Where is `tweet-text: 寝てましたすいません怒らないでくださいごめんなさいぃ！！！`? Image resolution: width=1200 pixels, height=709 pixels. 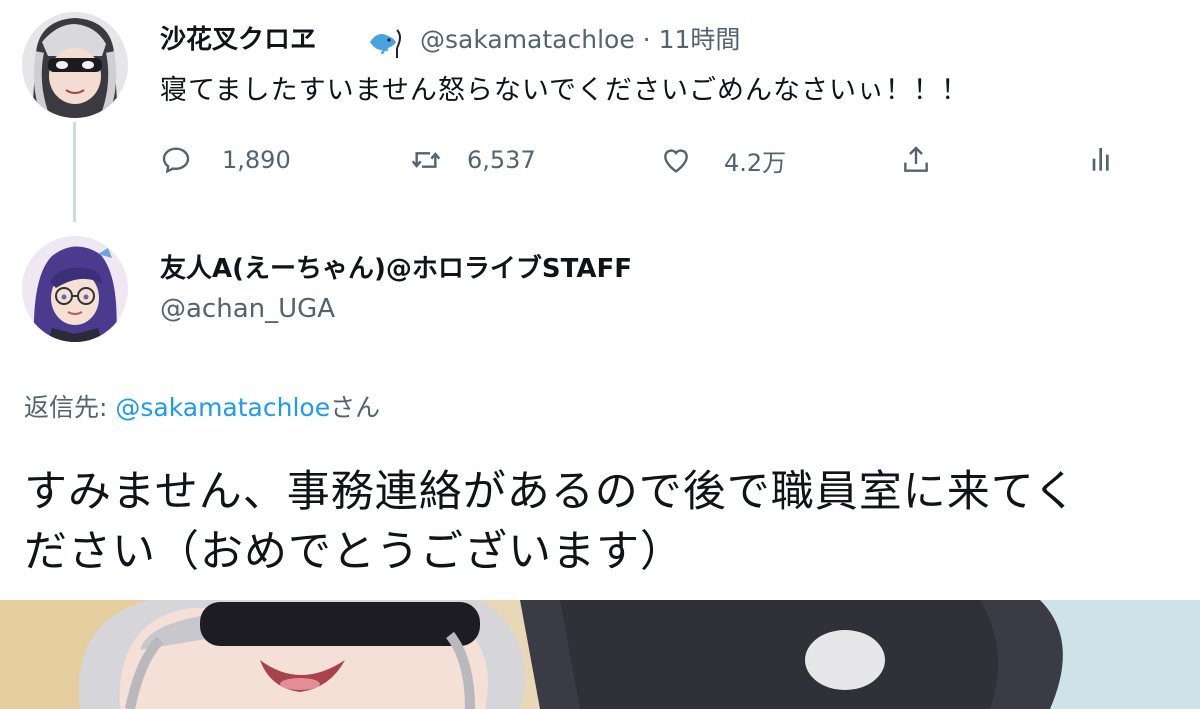 tweet-text: 寝てましたすいません怒らないでくださいごめんなさいぃ！！！ is located at coordinates (565, 90).